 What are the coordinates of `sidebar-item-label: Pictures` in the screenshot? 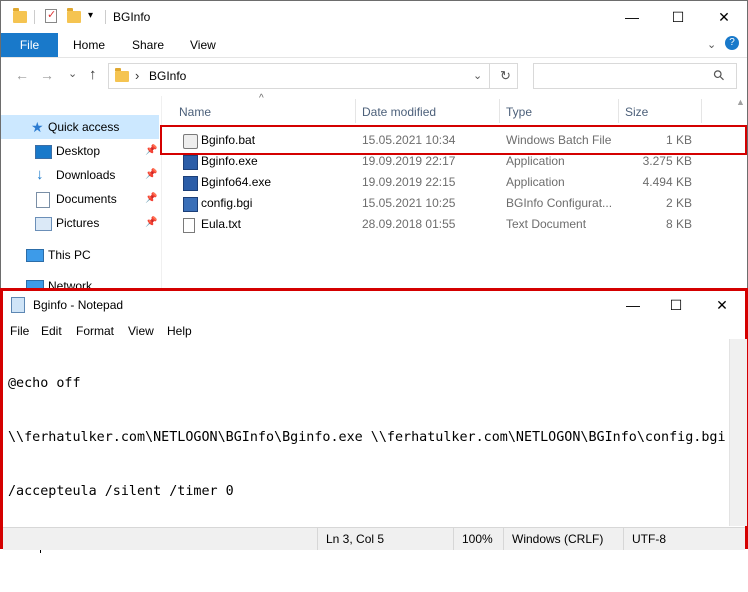 It's located at (78, 223).